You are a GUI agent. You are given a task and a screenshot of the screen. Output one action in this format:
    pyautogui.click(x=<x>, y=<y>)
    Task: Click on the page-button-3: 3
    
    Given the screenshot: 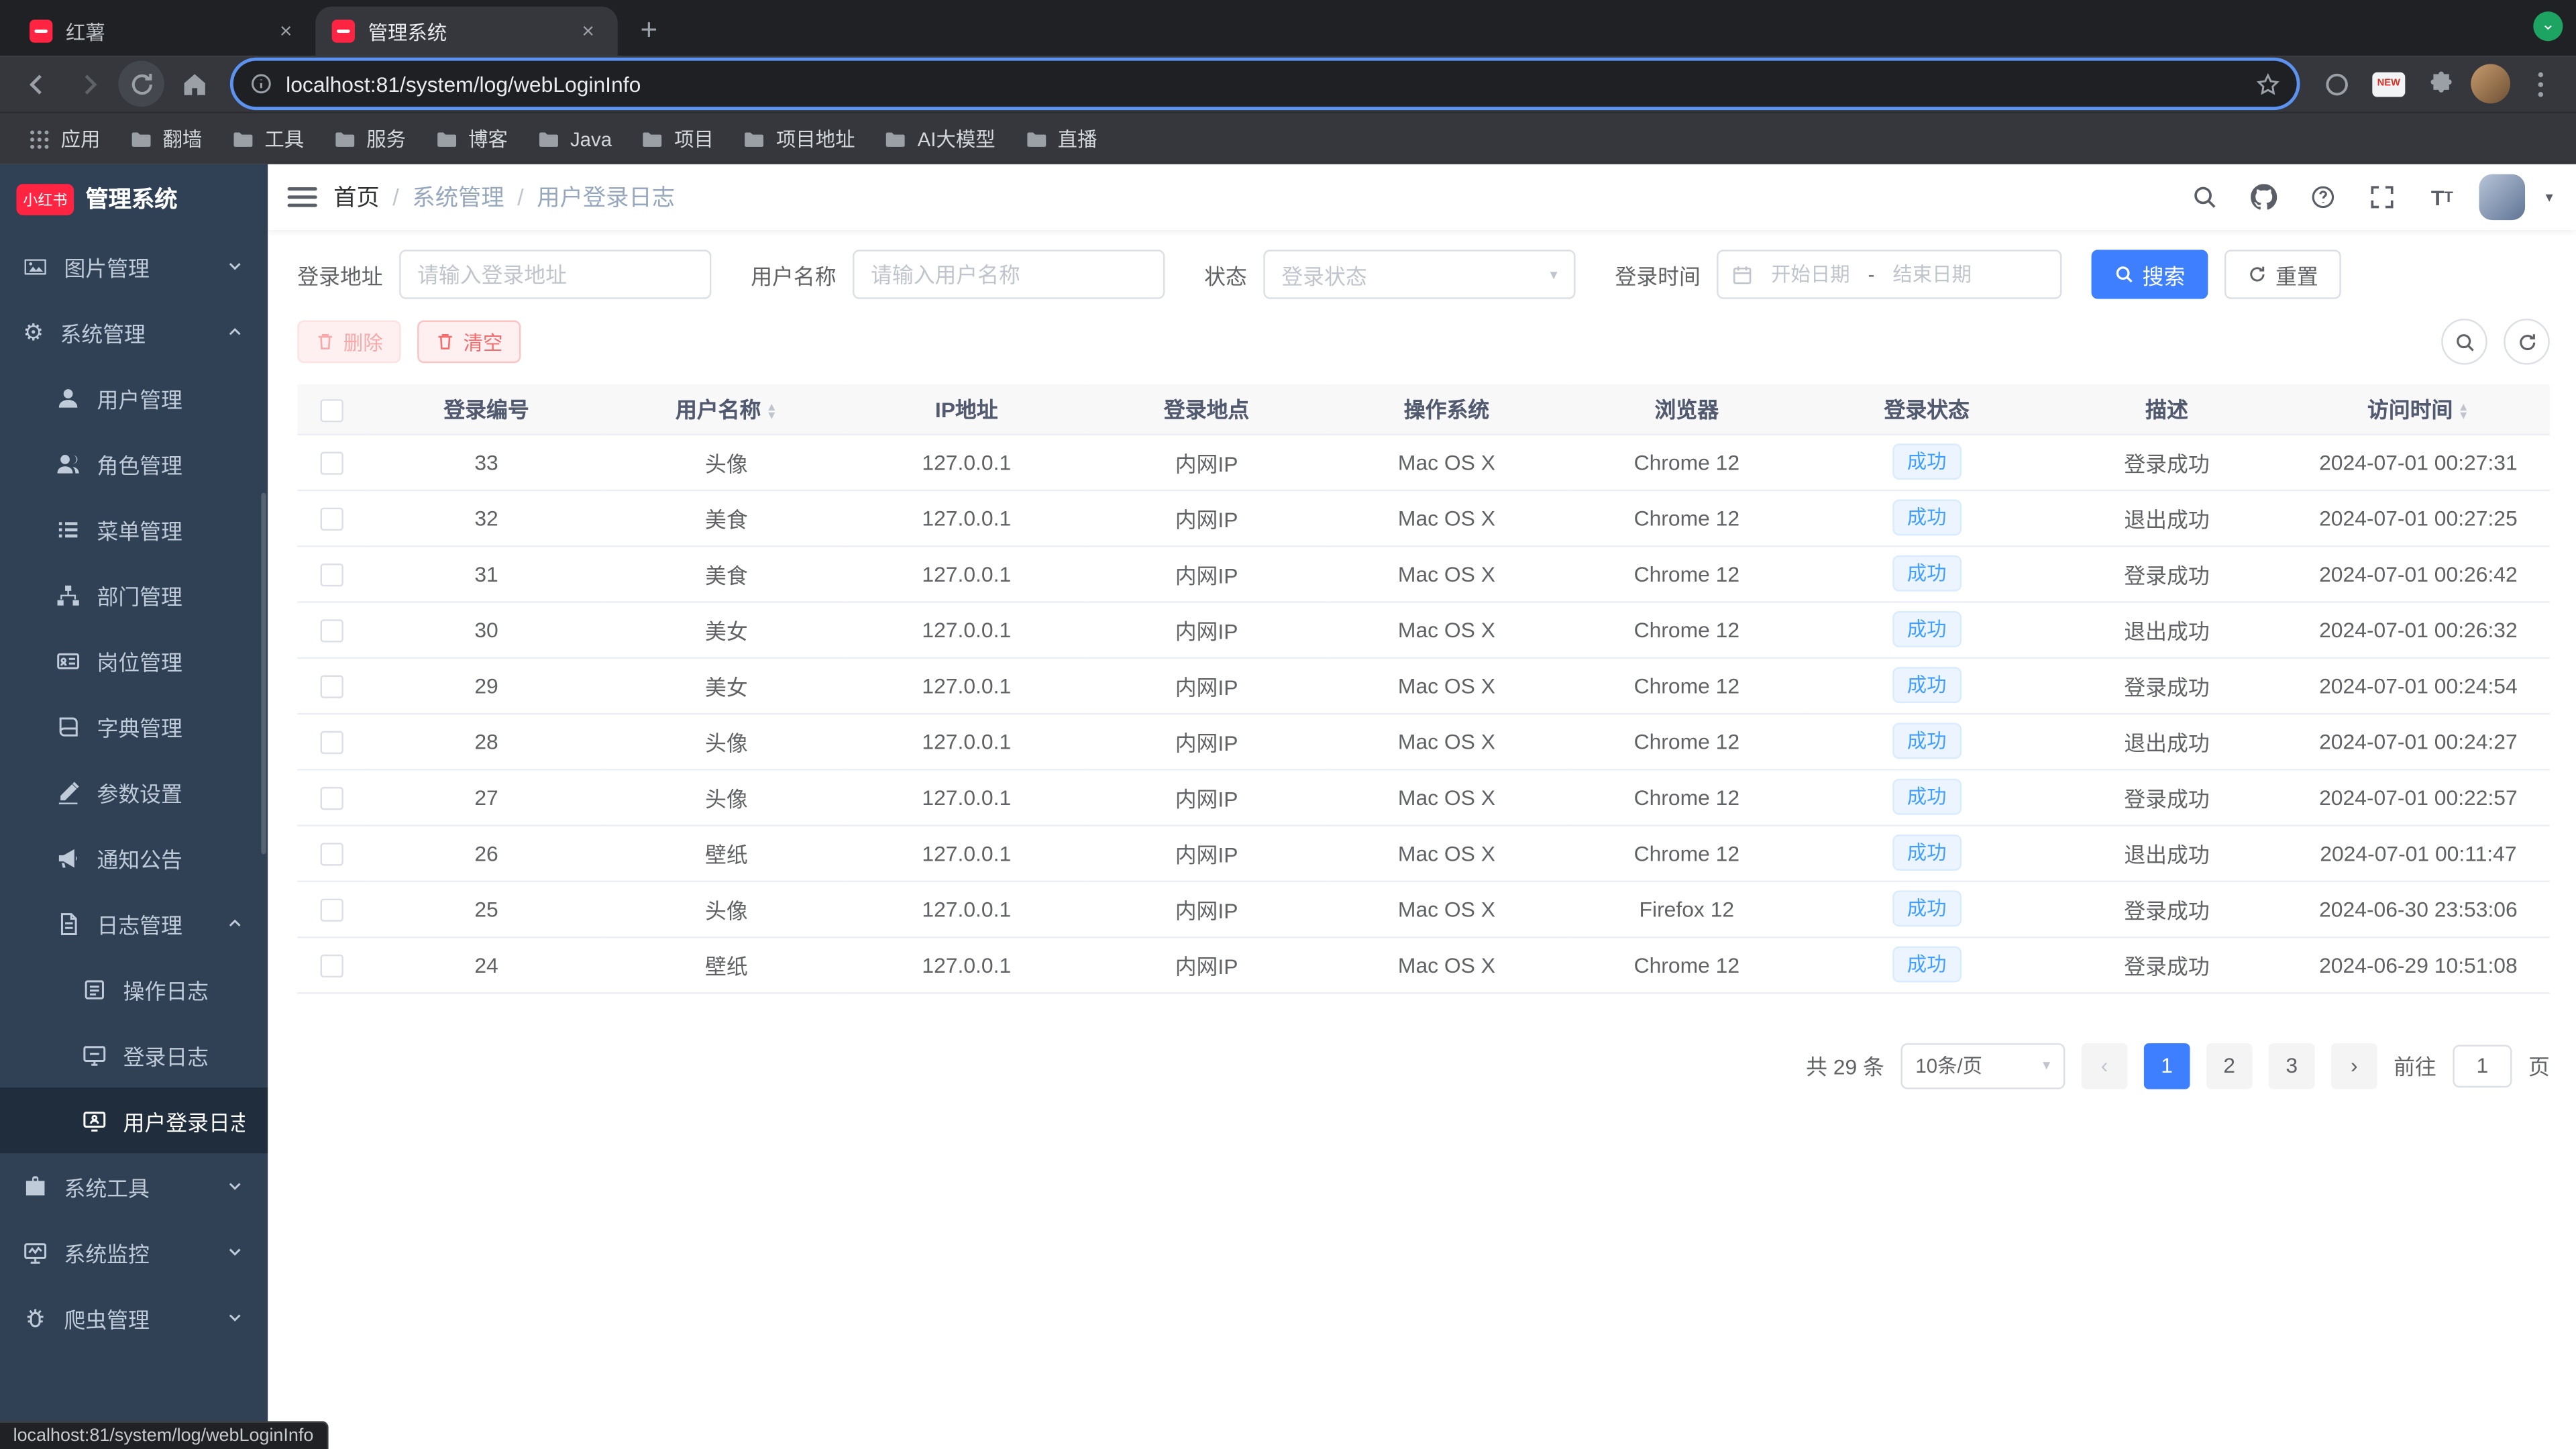 What is the action you would take?
    pyautogui.click(x=2291, y=1065)
    